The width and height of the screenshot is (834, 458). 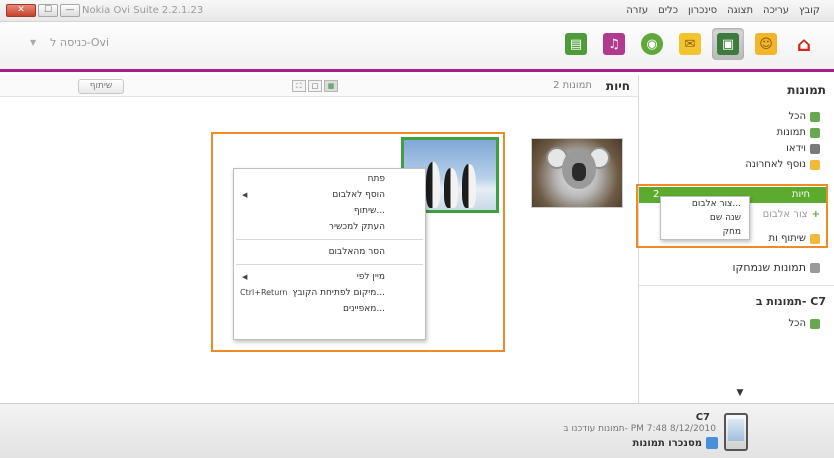 What do you see at coordinates (329, 277) in the screenshot?
I see `menu-item-sort-by: ◀ מיין לפי` at bounding box center [329, 277].